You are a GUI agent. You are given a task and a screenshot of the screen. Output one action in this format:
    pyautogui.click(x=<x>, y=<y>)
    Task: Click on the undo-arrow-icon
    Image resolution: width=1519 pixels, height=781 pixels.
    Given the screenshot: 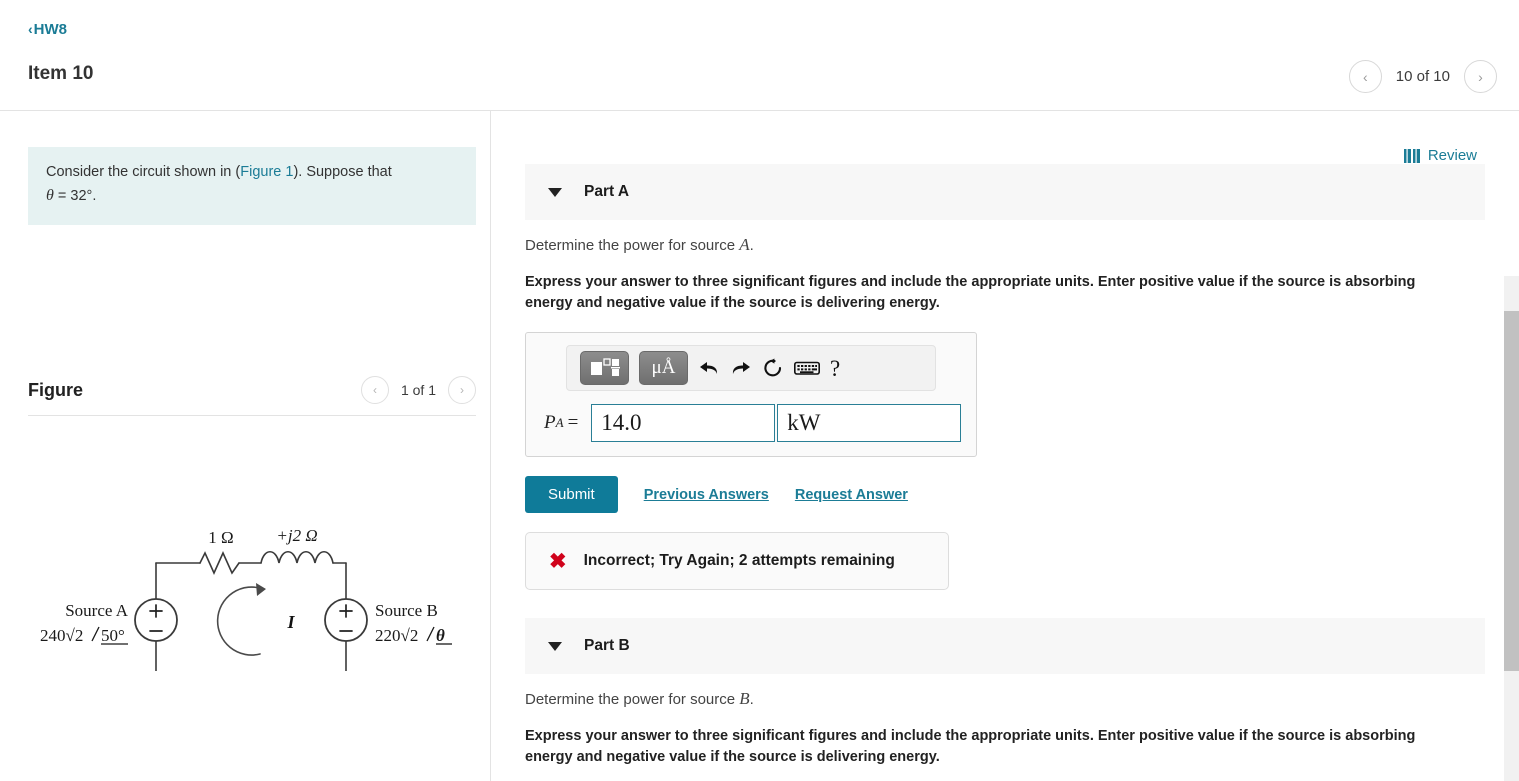 What is the action you would take?
    pyautogui.click(x=709, y=368)
    